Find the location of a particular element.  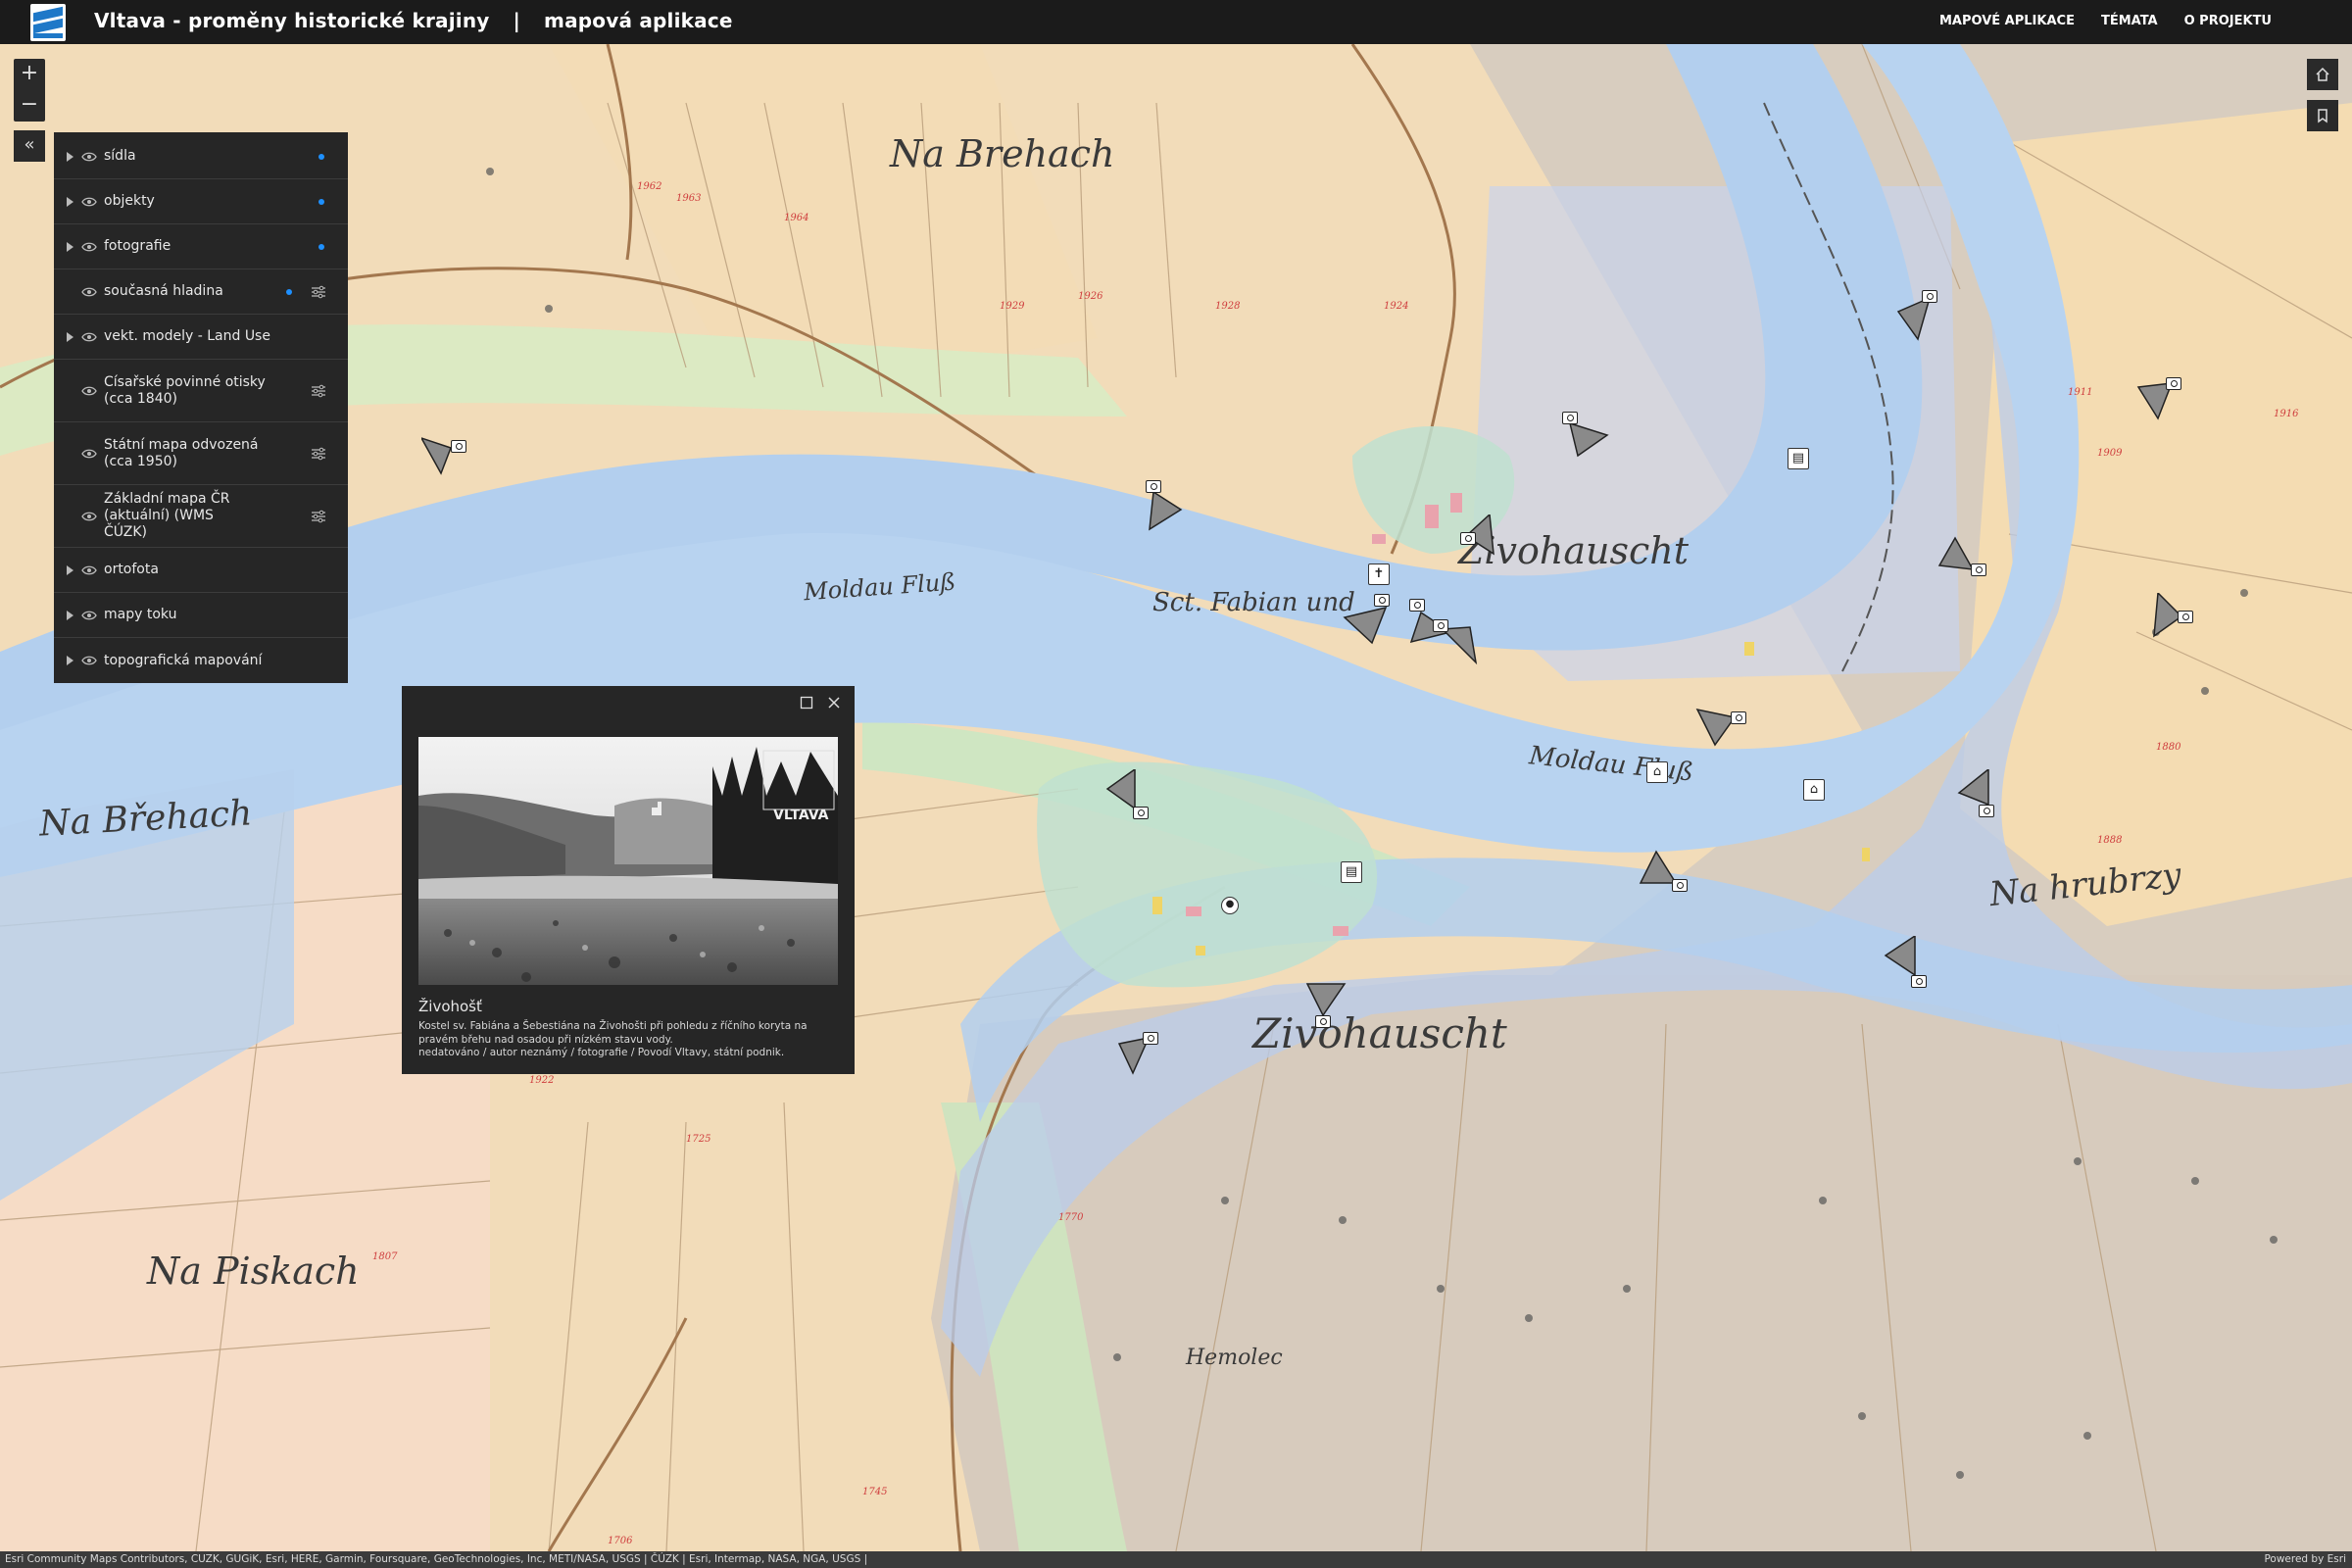

layer-cisarske-otisky: Císařské povinné otisky (cca 1840) is located at coordinates (201, 391).